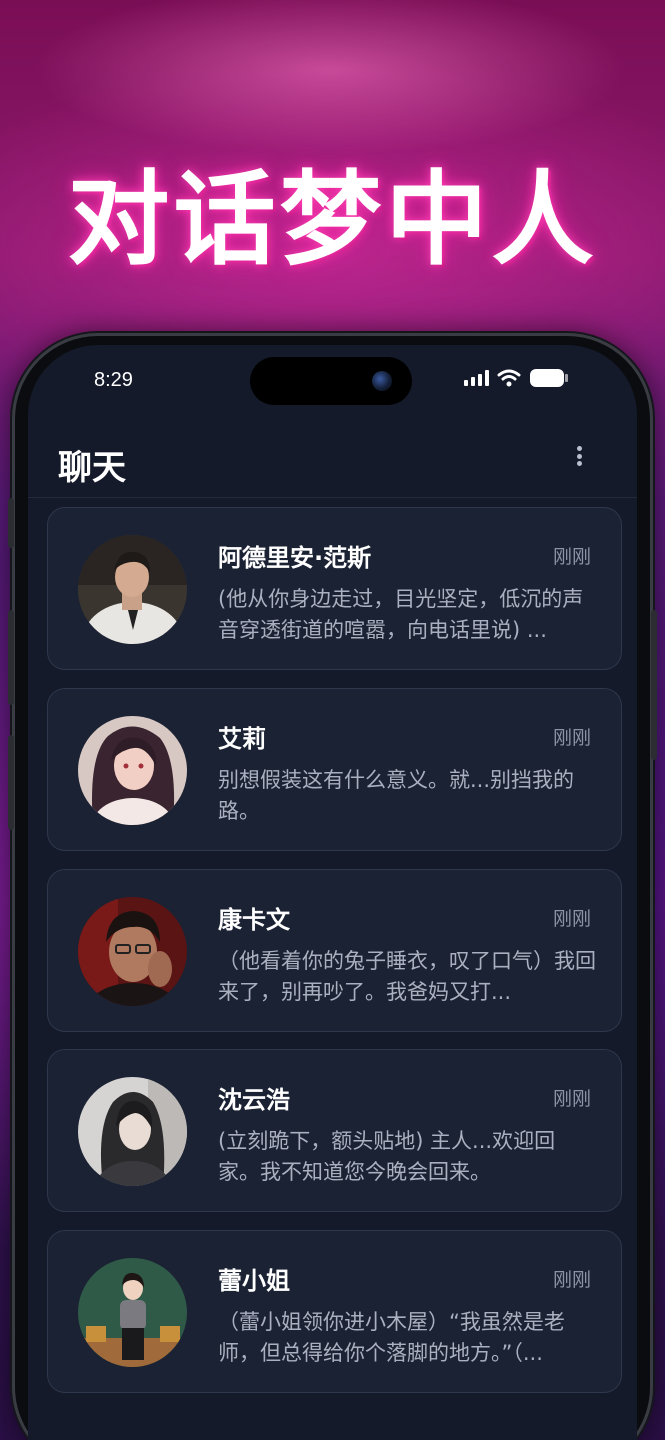  Describe the element at coordinates (396, 795) in the screenshot. I see `chat-preview: 别想假装这有什么意义。就...别挡我的路。` at that location.